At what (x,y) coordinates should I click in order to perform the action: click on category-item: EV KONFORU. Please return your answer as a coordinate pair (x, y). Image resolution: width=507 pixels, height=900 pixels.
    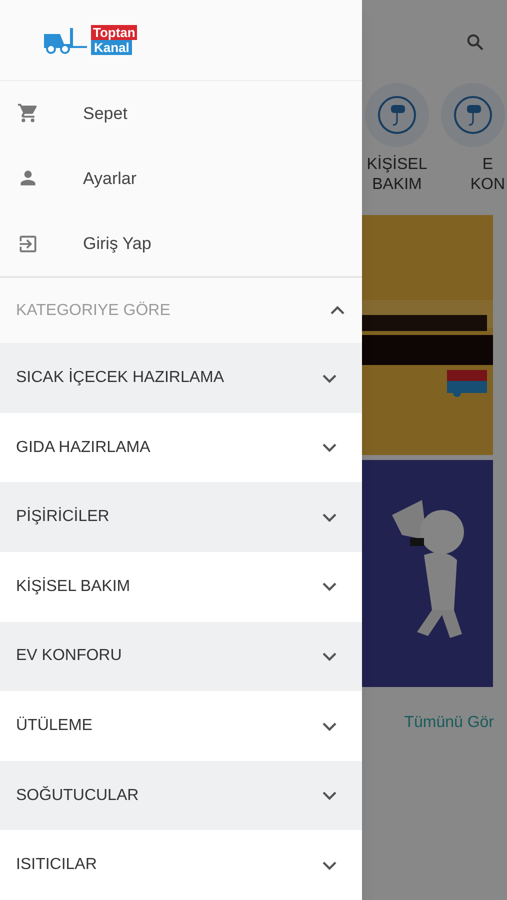
    Looking at the image, I should click on (181, 657).